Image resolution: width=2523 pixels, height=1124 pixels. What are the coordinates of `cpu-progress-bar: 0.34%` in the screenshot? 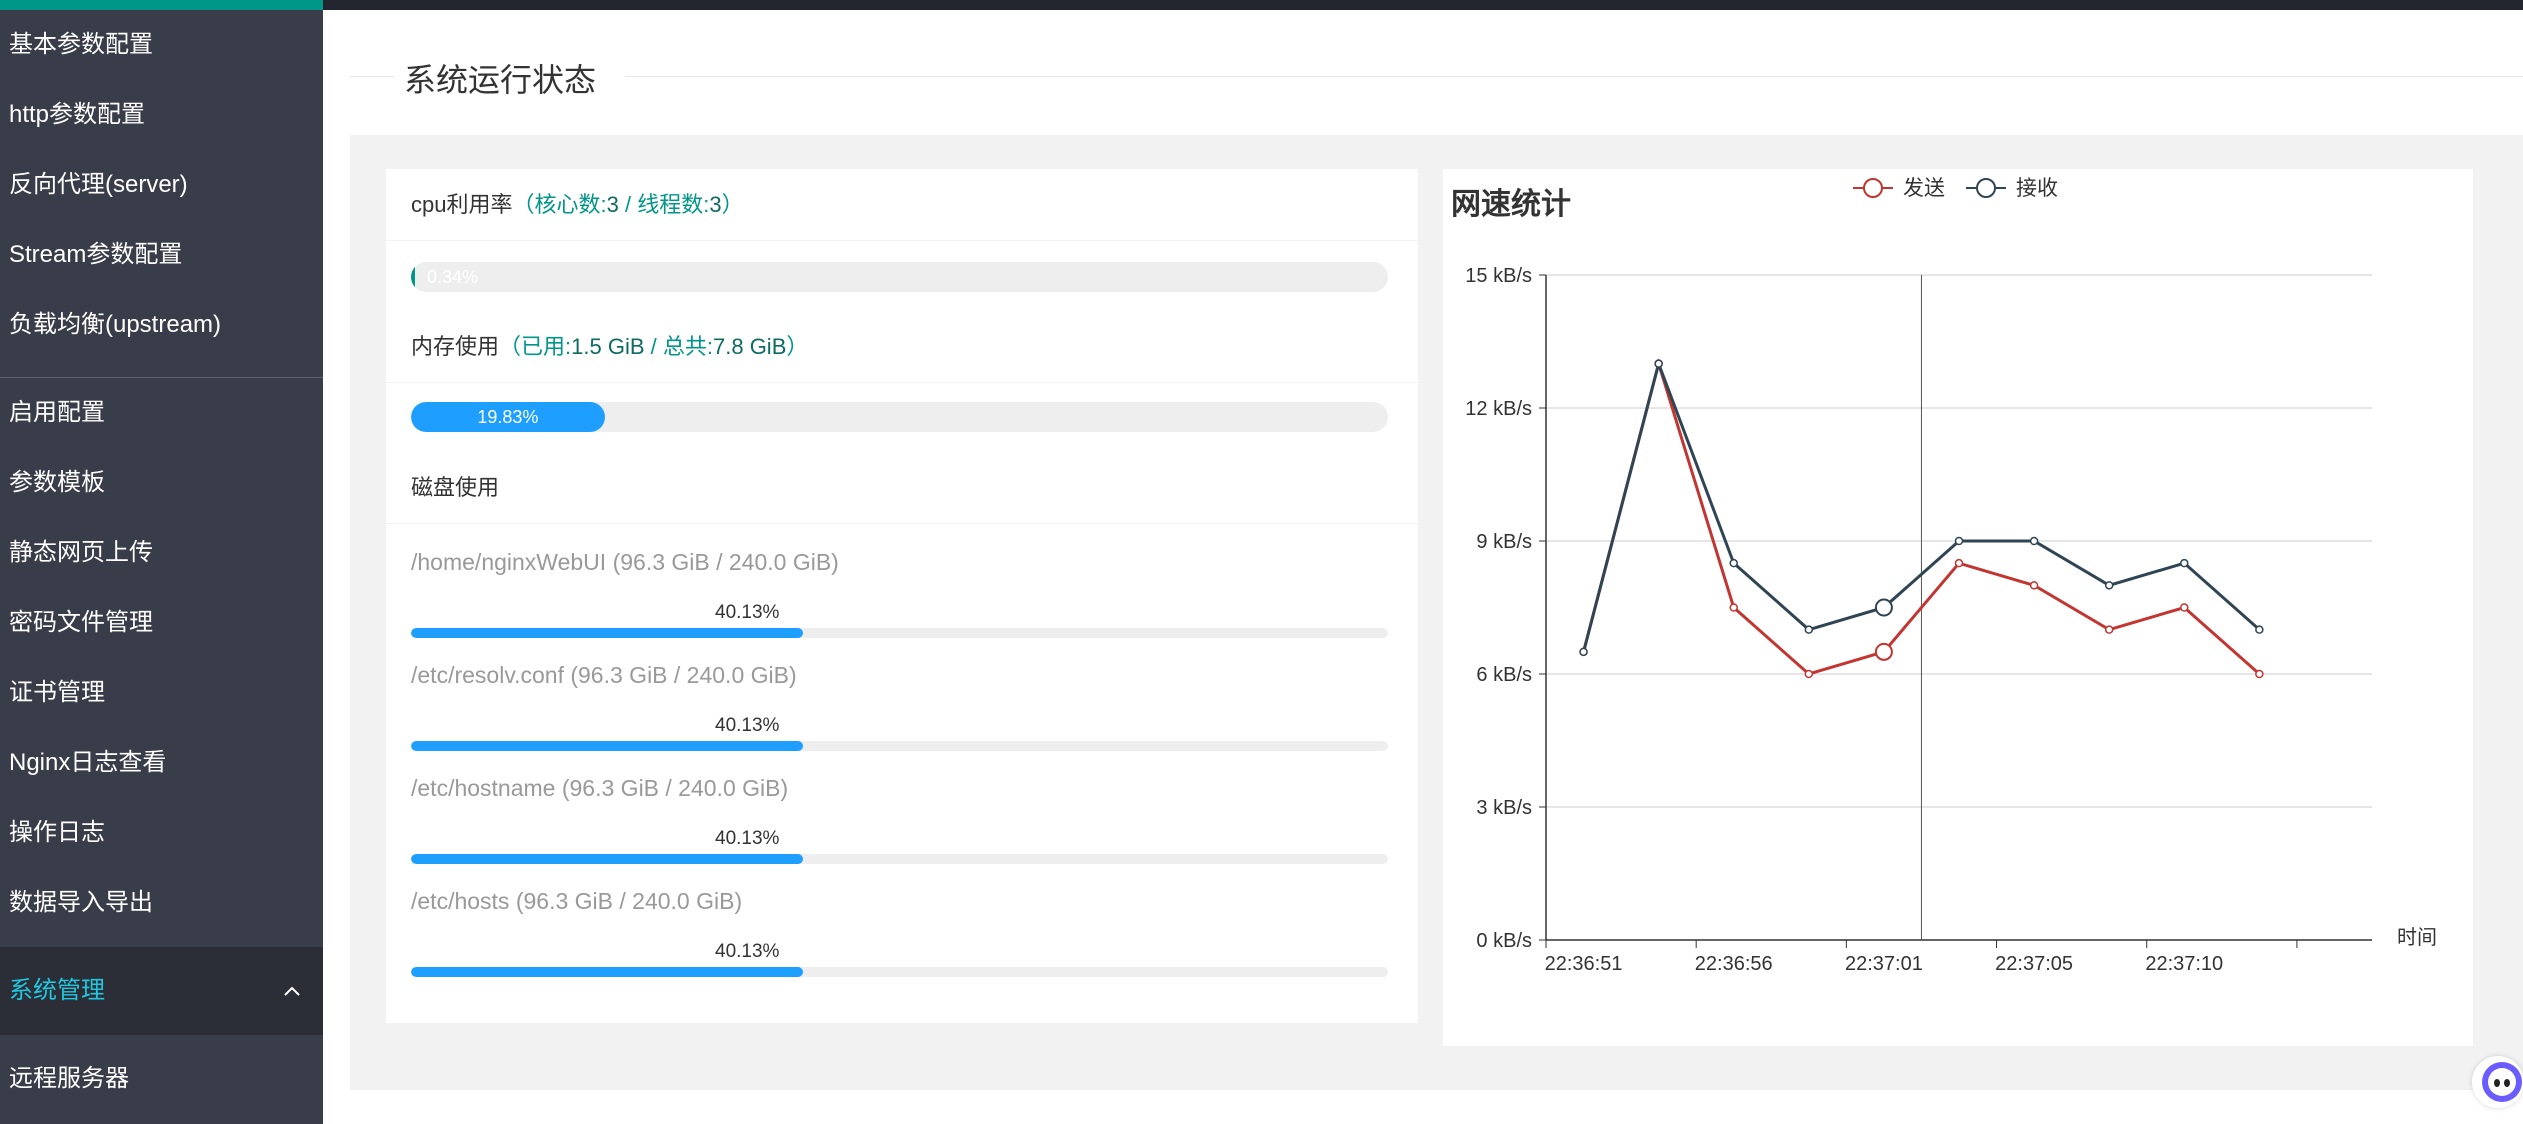 It's located at (899, 277).